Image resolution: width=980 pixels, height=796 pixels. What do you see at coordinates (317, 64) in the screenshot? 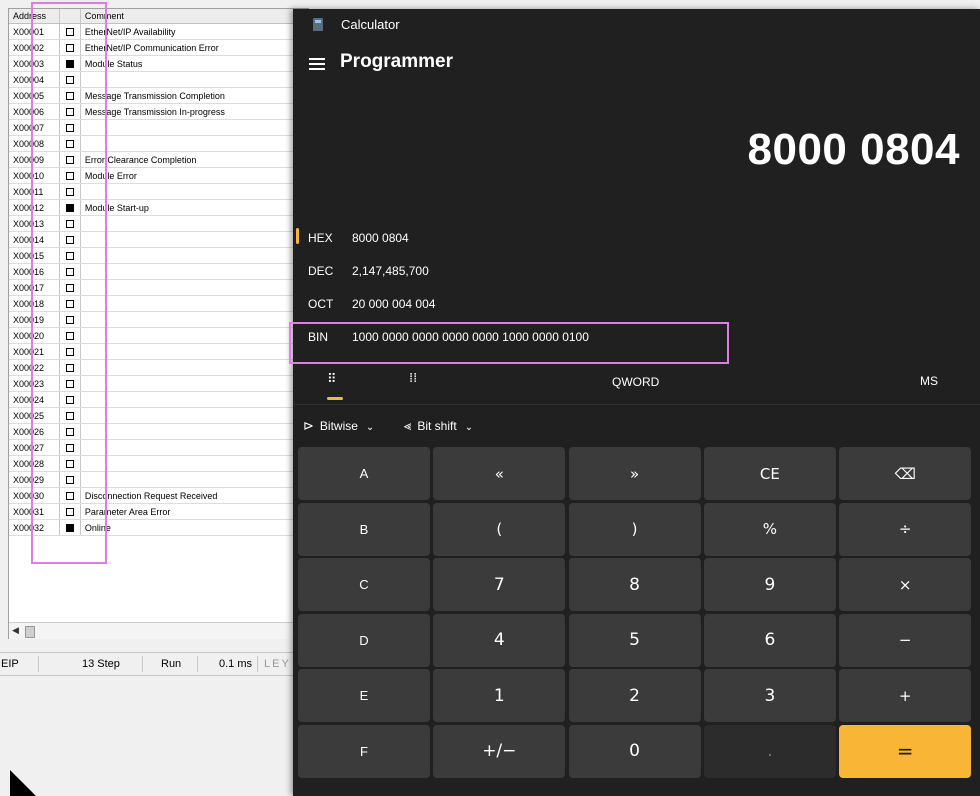
I see `menu-icon` at bounding box center [317, 64].